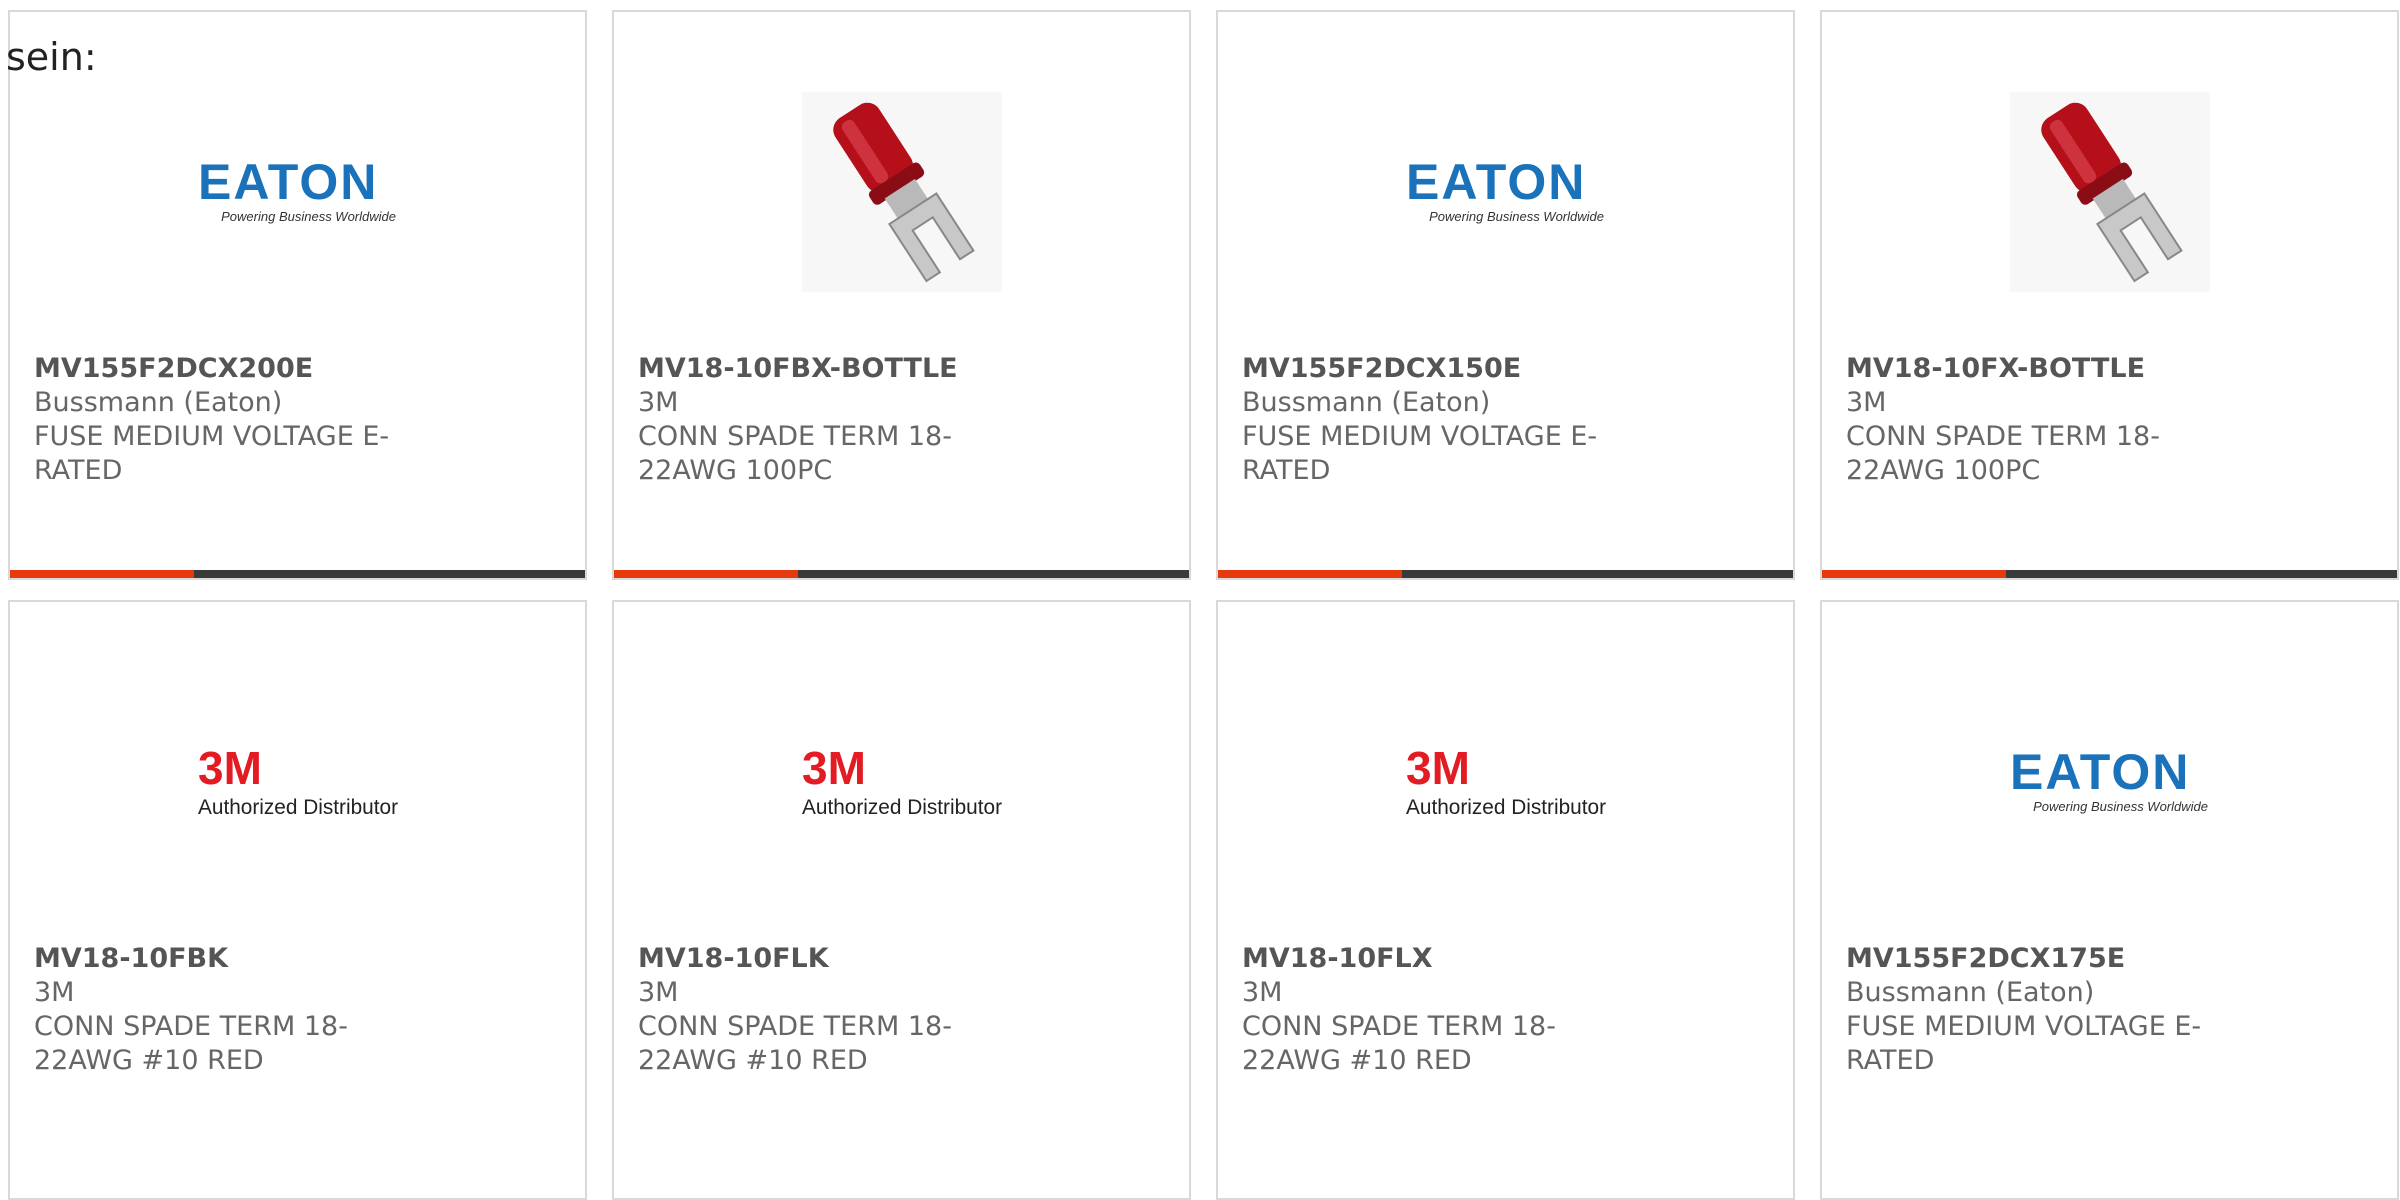  I want to click on part-number: MV18-10FLK, so click(733, 958).